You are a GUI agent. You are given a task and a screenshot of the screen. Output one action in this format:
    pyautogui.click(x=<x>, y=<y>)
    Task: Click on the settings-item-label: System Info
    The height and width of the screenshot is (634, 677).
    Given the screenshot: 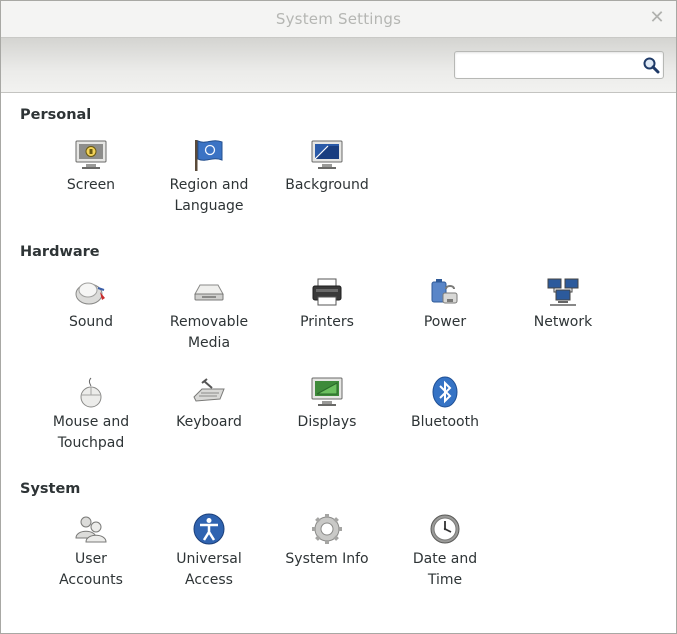 What is the action you would take?
    pyautogui.click(x=327, y=559)
    